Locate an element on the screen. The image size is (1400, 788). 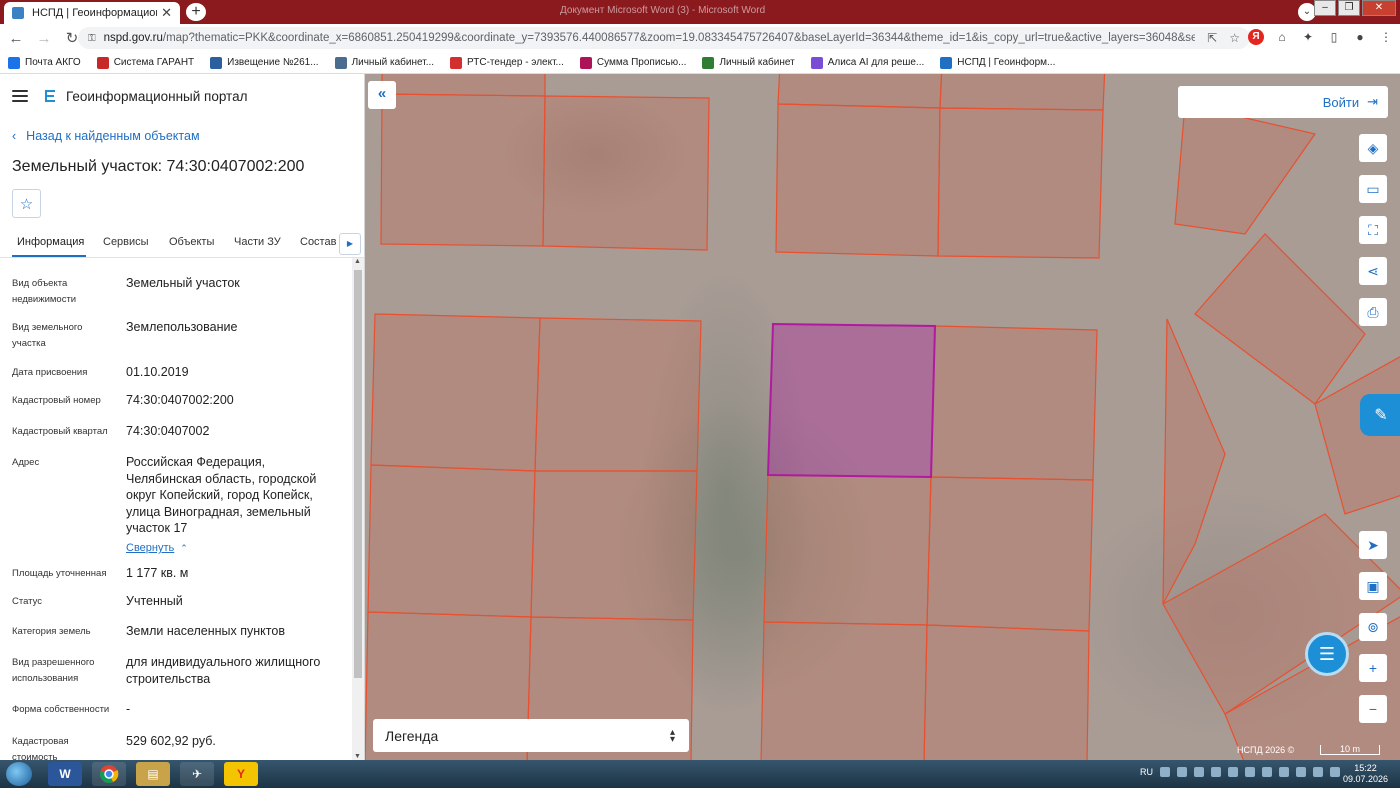
language-indicator: RU is located at coordinates (1146, 772).